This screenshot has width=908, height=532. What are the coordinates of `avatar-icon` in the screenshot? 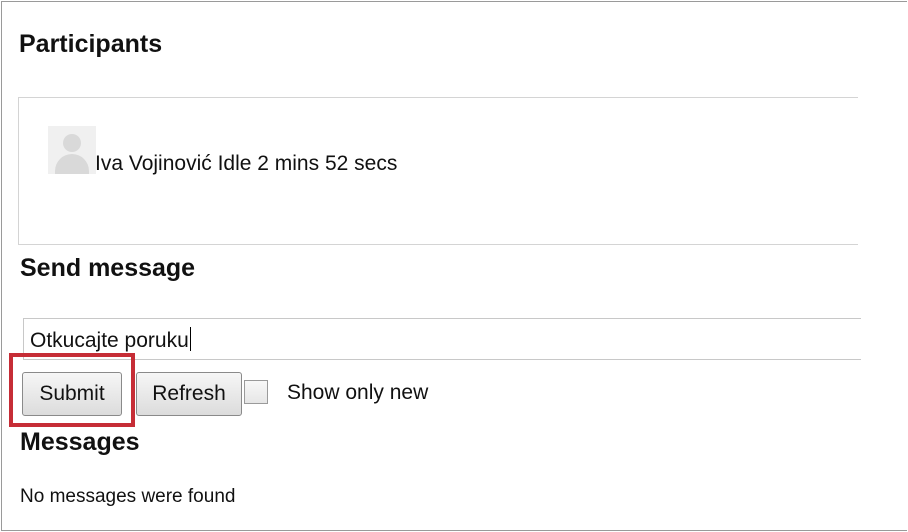 It's located at (72, 150).